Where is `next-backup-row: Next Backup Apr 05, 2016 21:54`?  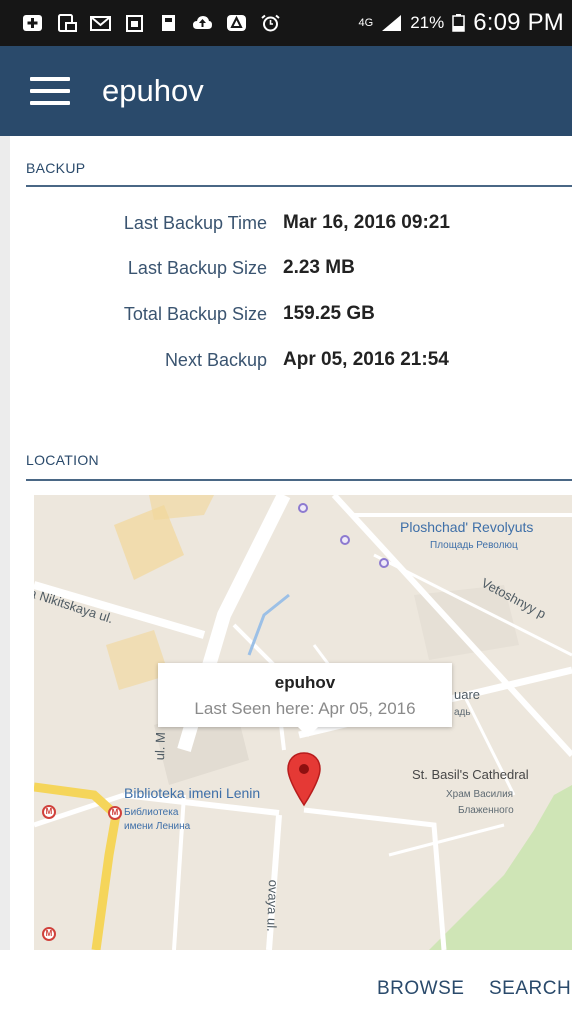
next-backup-row: Next Backup Apr 05, 2016 21:54 is located at coordinates (299, 360).